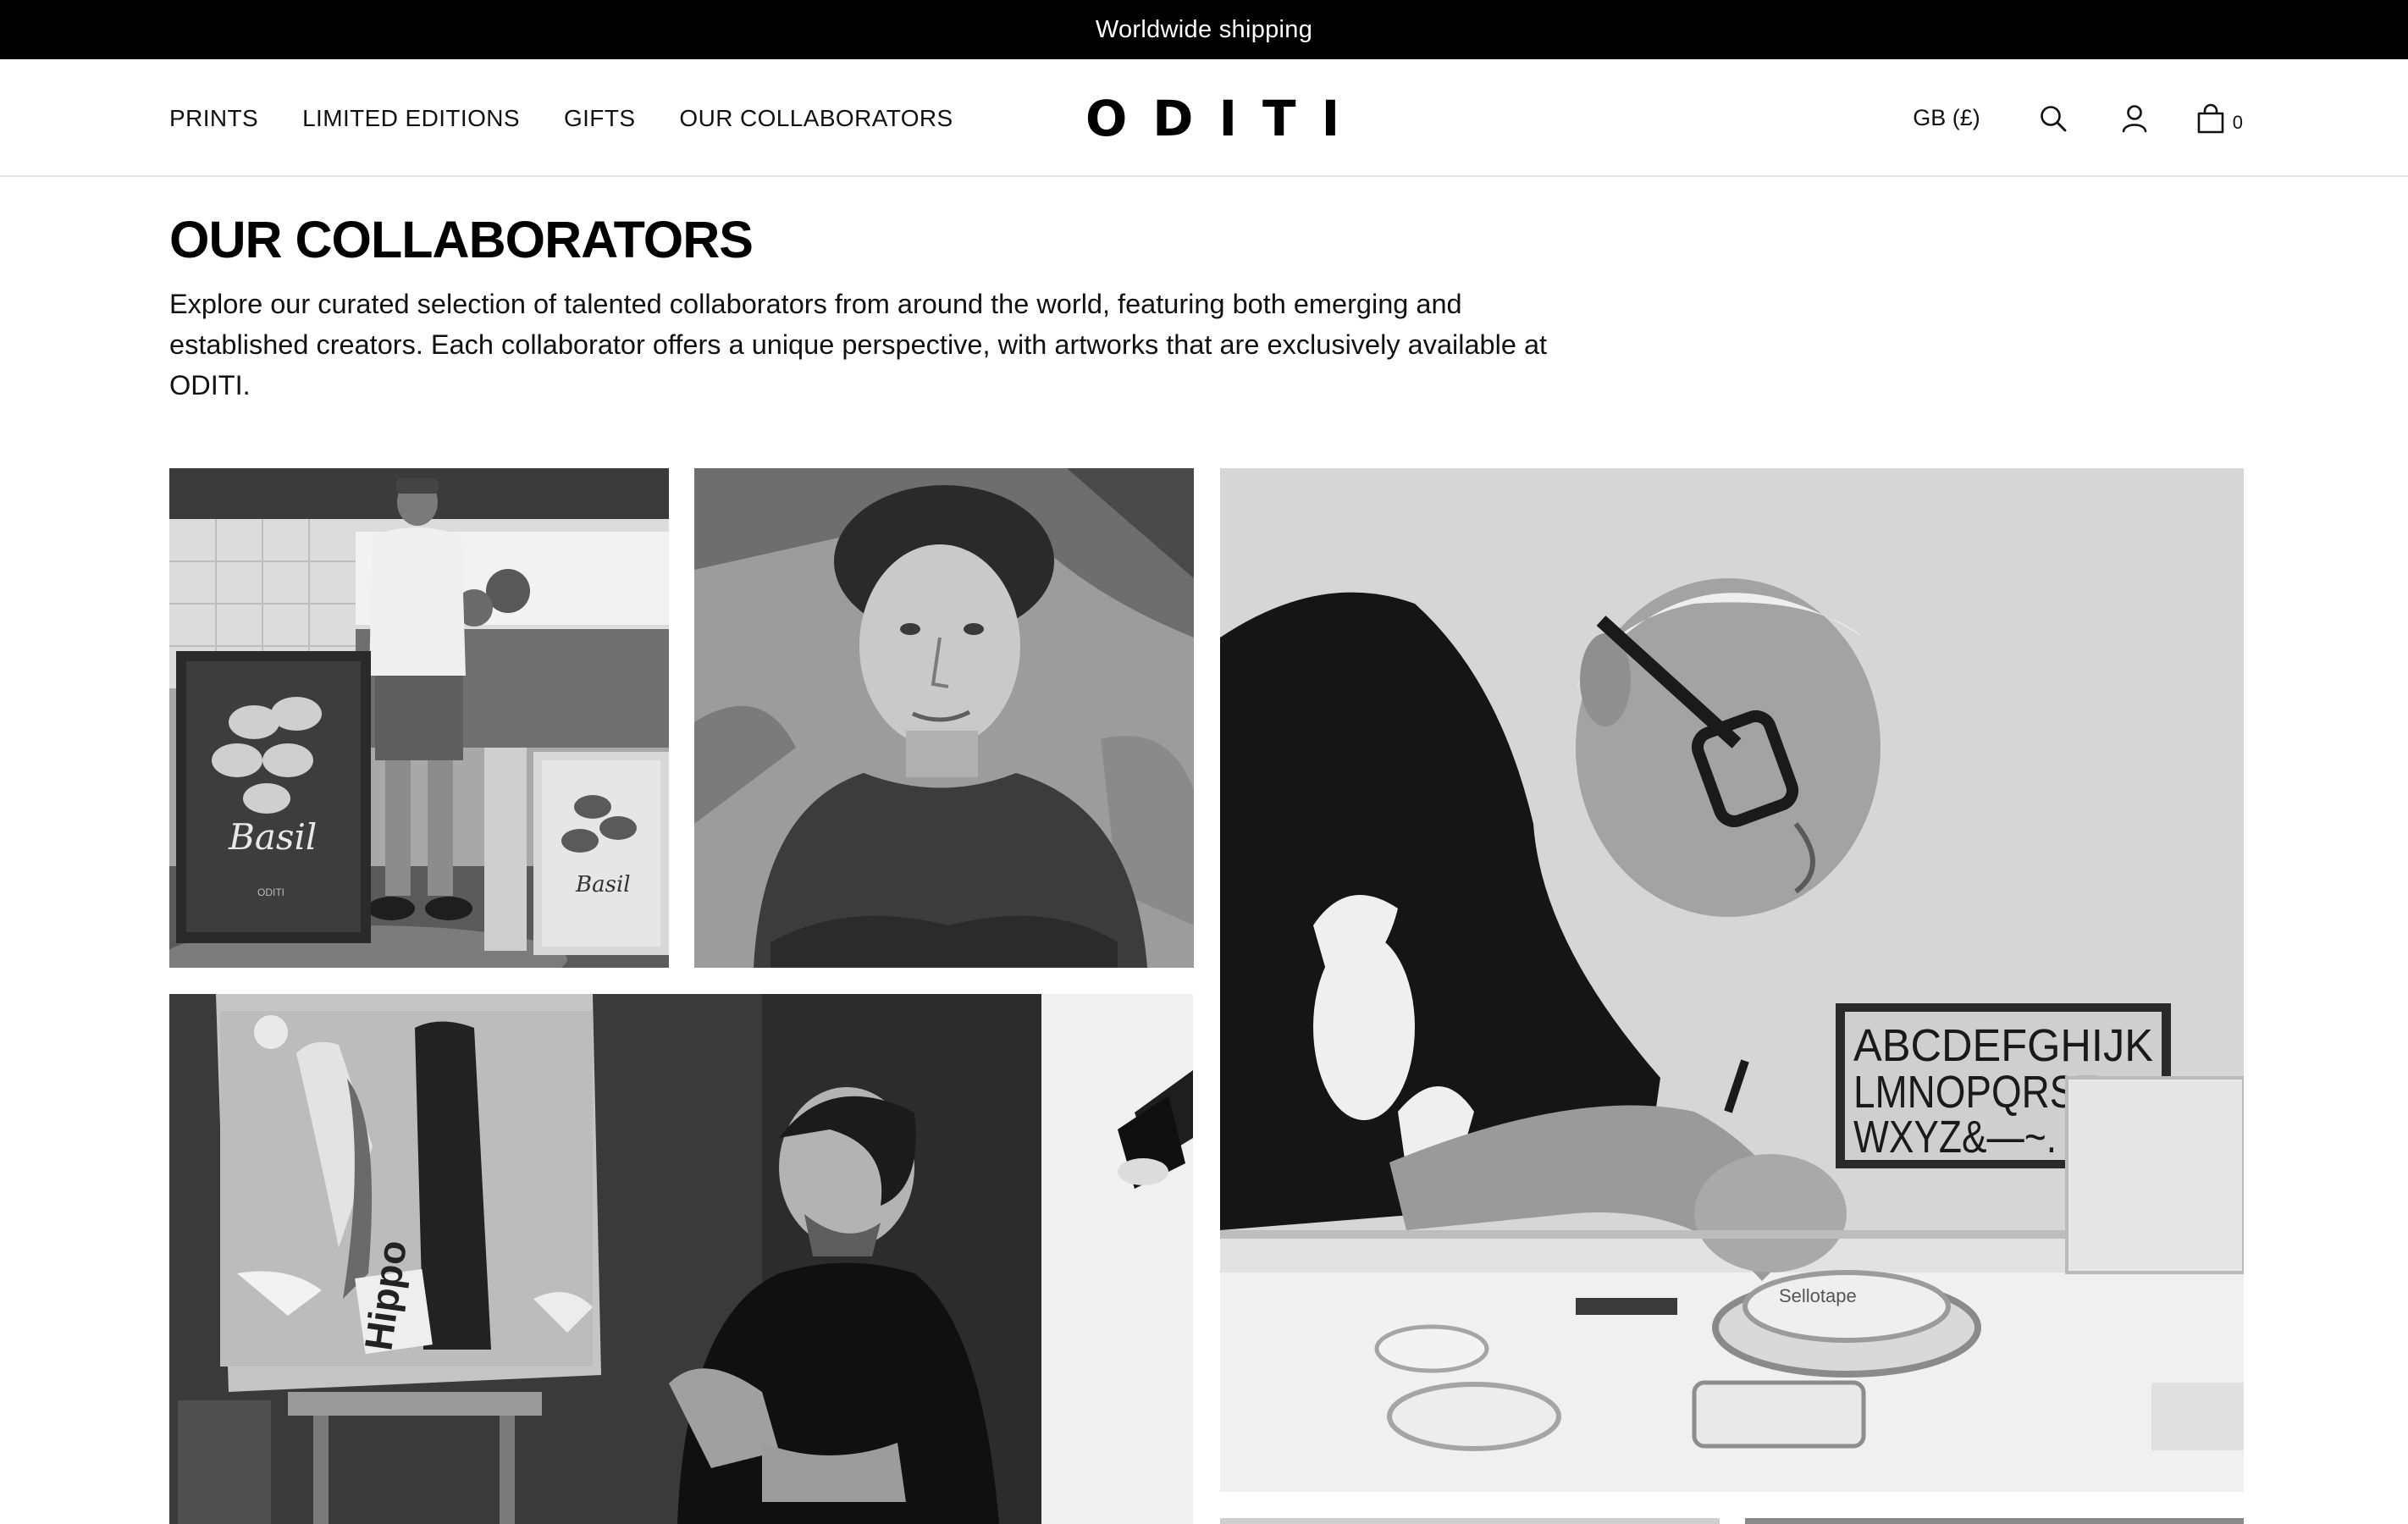 This screenshot has height=1524, width=2408. Describe the element at coordinates (2078, 118) in the screenshot. I see `header-tools: GB (£) 0` at that location.